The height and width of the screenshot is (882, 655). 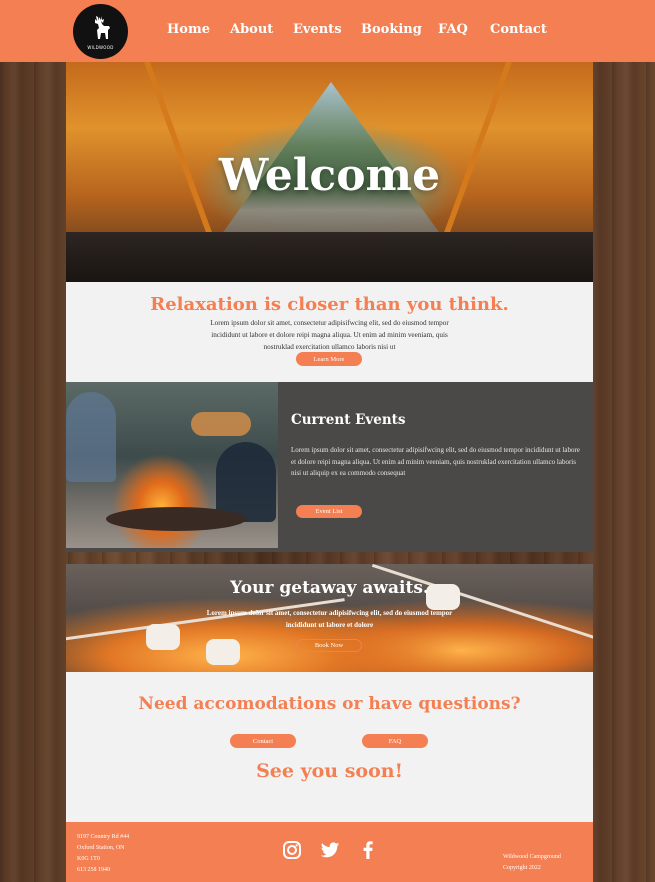 What do you see at coordinates (395, 741) in the screenshot?
I see `faq-button: FAQ` at bounding box center [395, 741].